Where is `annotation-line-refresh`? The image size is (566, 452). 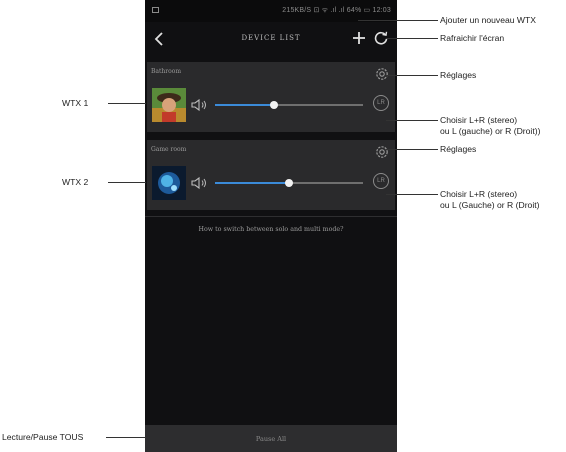
annotation-line-refresh is located at coordinates (412, 38).